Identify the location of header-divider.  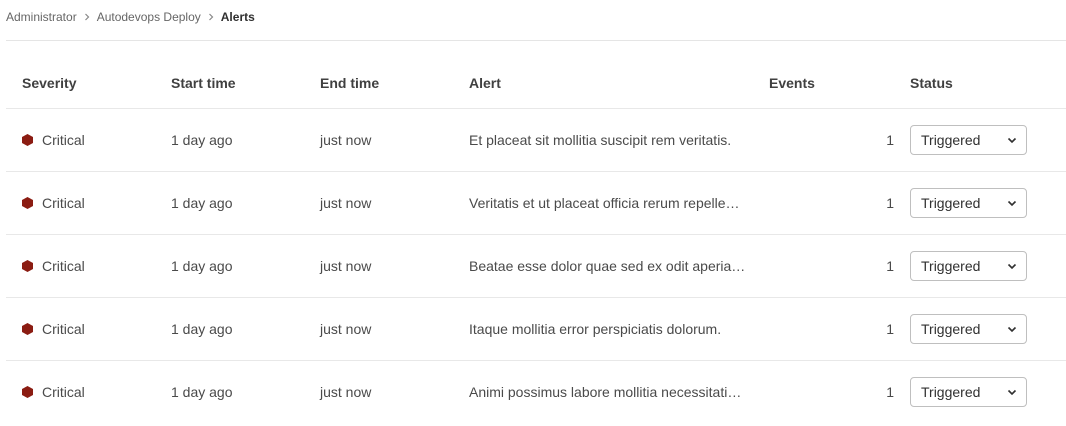
(536, 40).